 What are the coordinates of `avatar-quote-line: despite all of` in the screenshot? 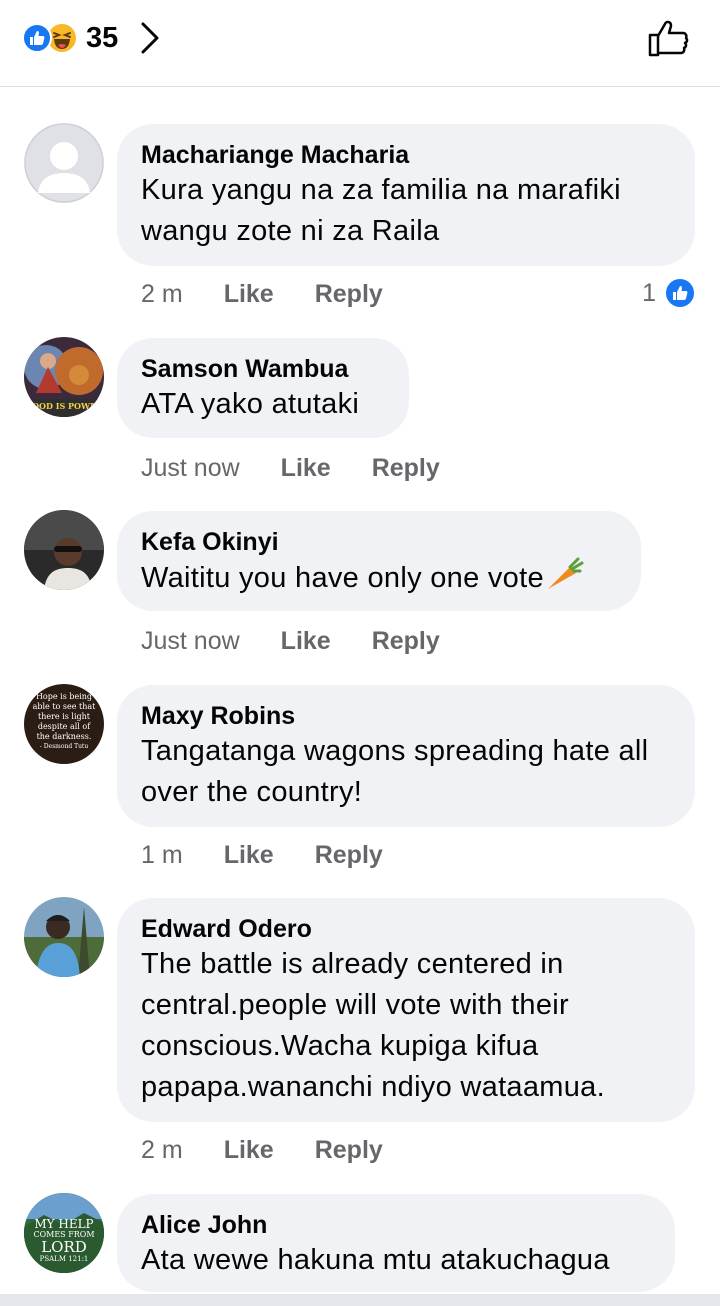 It's located at (64, 726).